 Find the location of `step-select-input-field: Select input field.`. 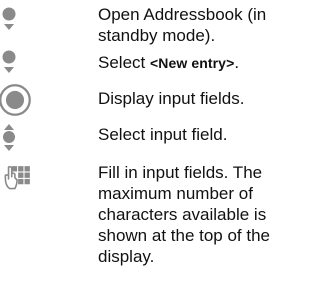

step-select-input-field: Select input field. is located at coordinates (162, 141).